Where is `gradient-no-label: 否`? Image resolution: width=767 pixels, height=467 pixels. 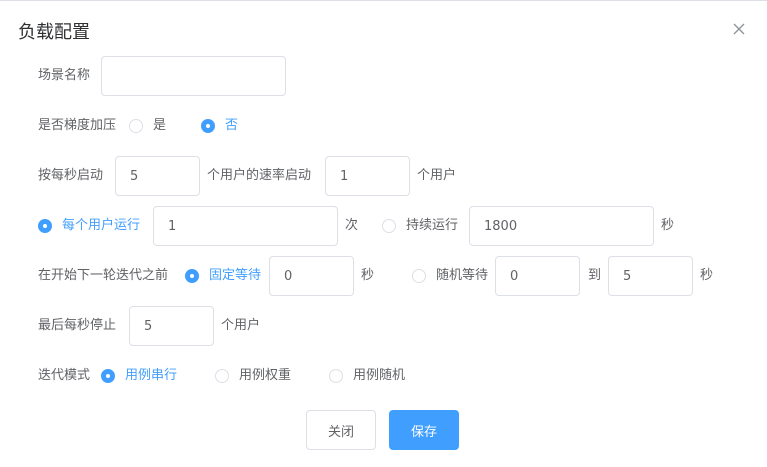
gradient-no-label: 否 is located at coordinates (232, 125).